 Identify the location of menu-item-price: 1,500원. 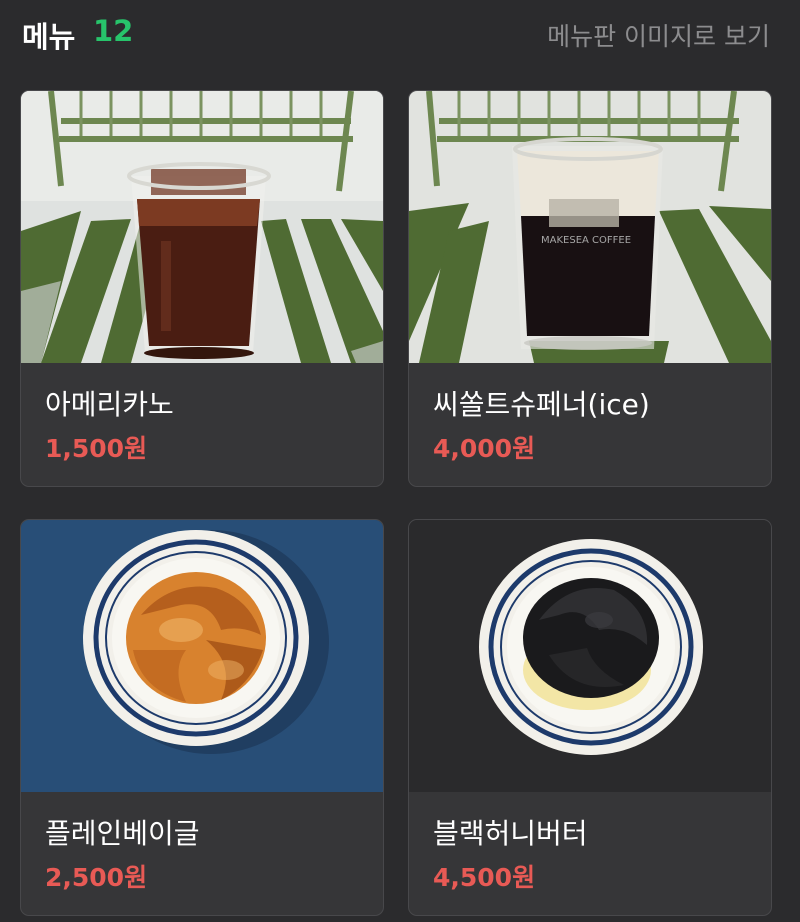
(96, 448).